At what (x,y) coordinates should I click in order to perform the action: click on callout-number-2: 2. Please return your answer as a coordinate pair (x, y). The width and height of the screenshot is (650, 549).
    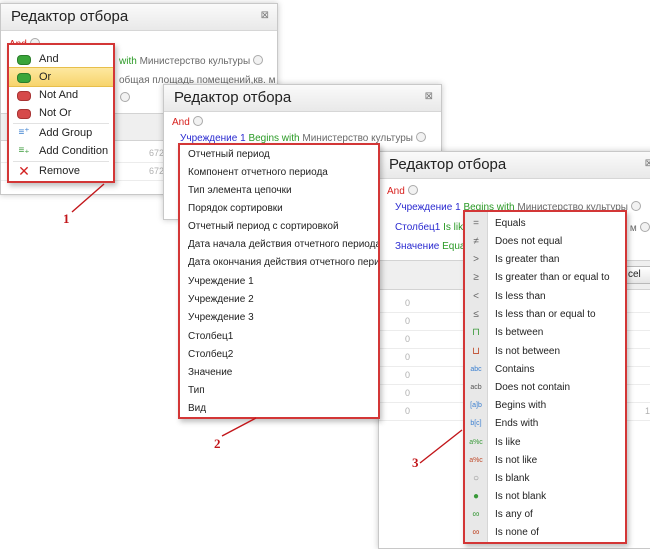
    Looking at the image, I should click on (217, 443).